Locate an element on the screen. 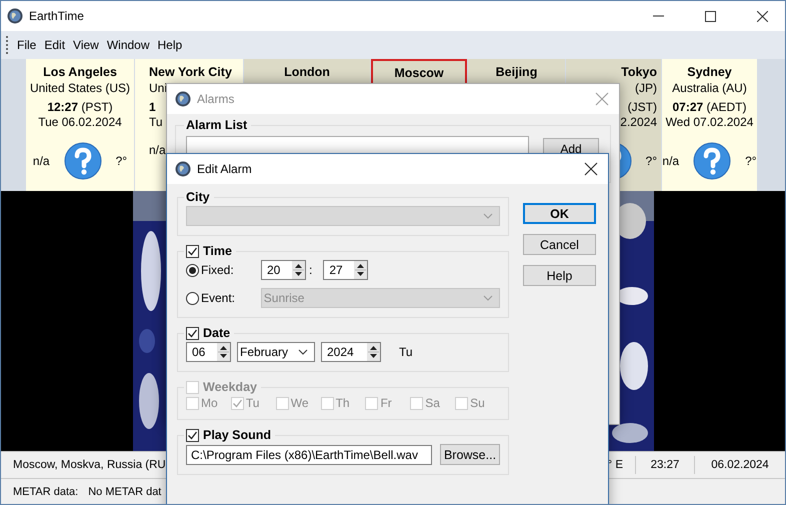  metar-label: METAR data: is located at coordinates (46, 492).